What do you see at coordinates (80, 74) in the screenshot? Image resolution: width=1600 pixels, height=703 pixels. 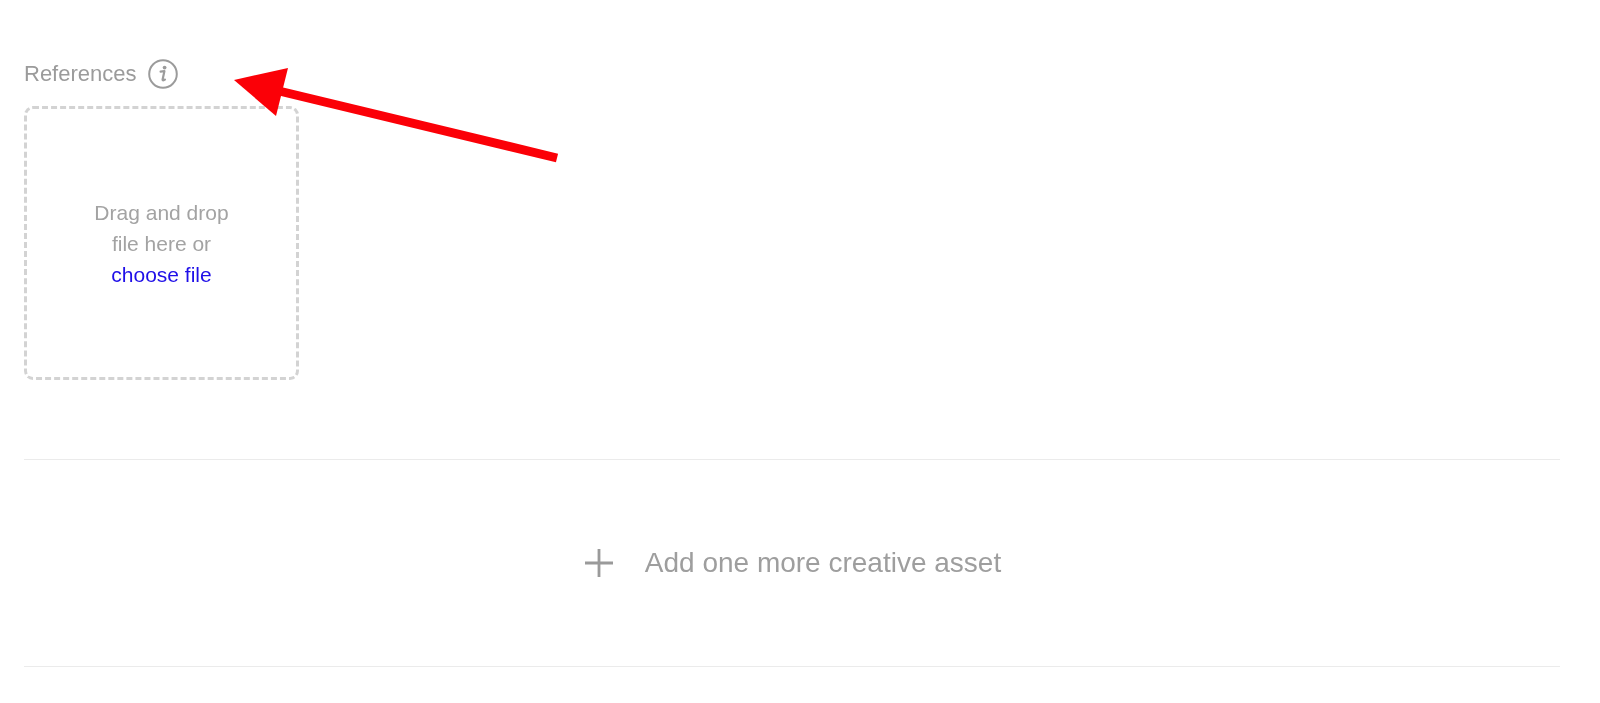 I see `references-label: References` at bounding box center [80, 74].